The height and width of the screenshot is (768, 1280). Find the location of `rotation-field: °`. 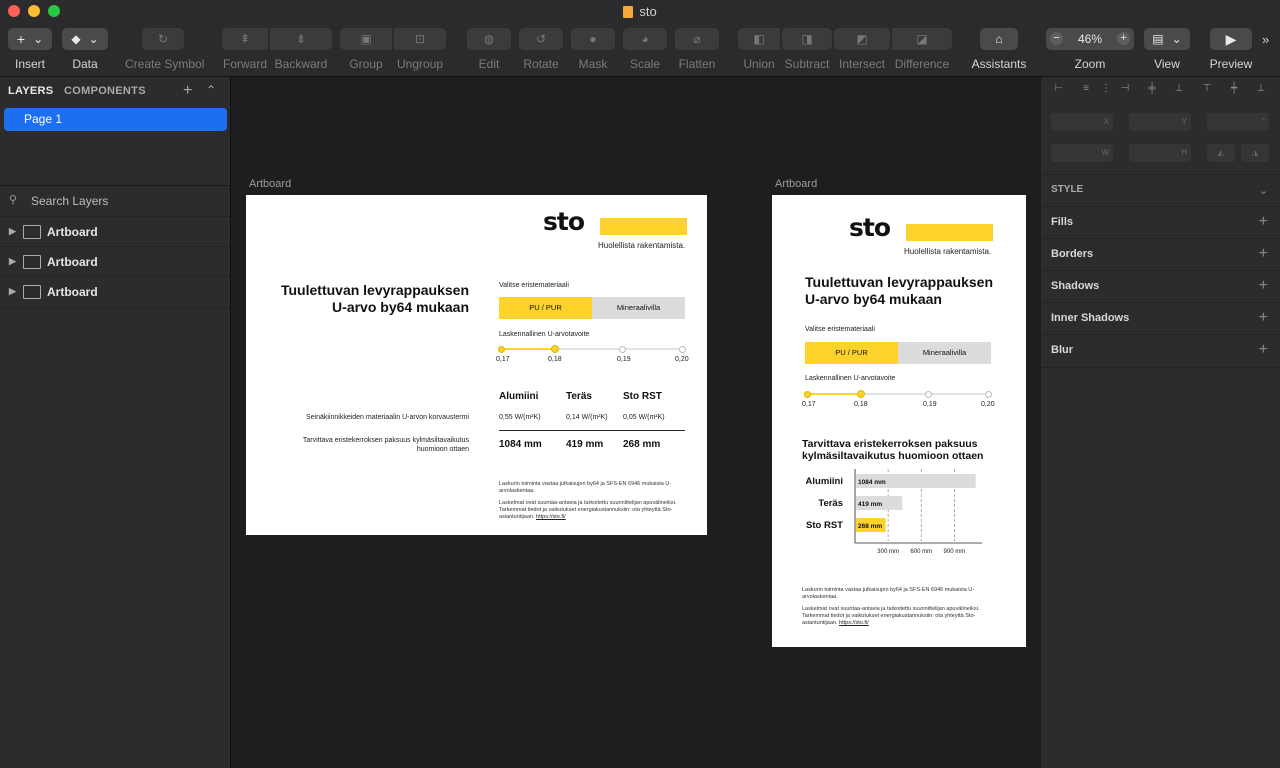

rotation-field: ° is located at coordinates (1238, 122).